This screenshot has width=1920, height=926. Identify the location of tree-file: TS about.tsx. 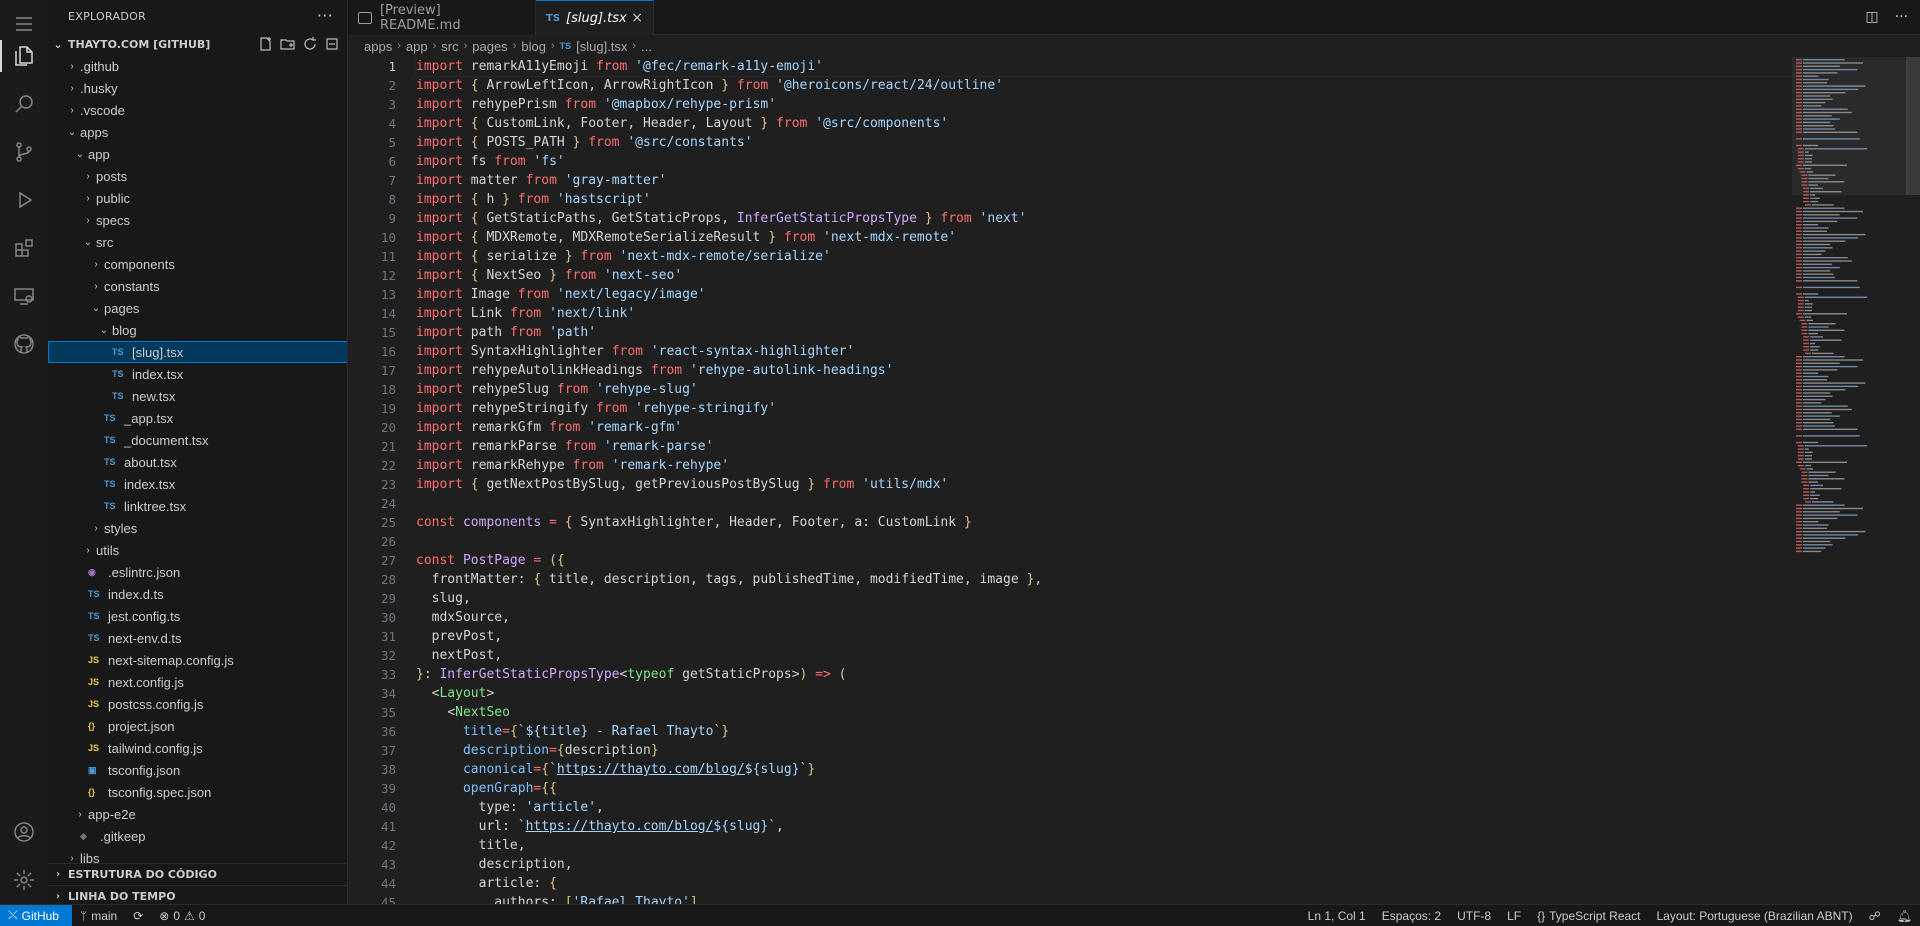
(197, 462).